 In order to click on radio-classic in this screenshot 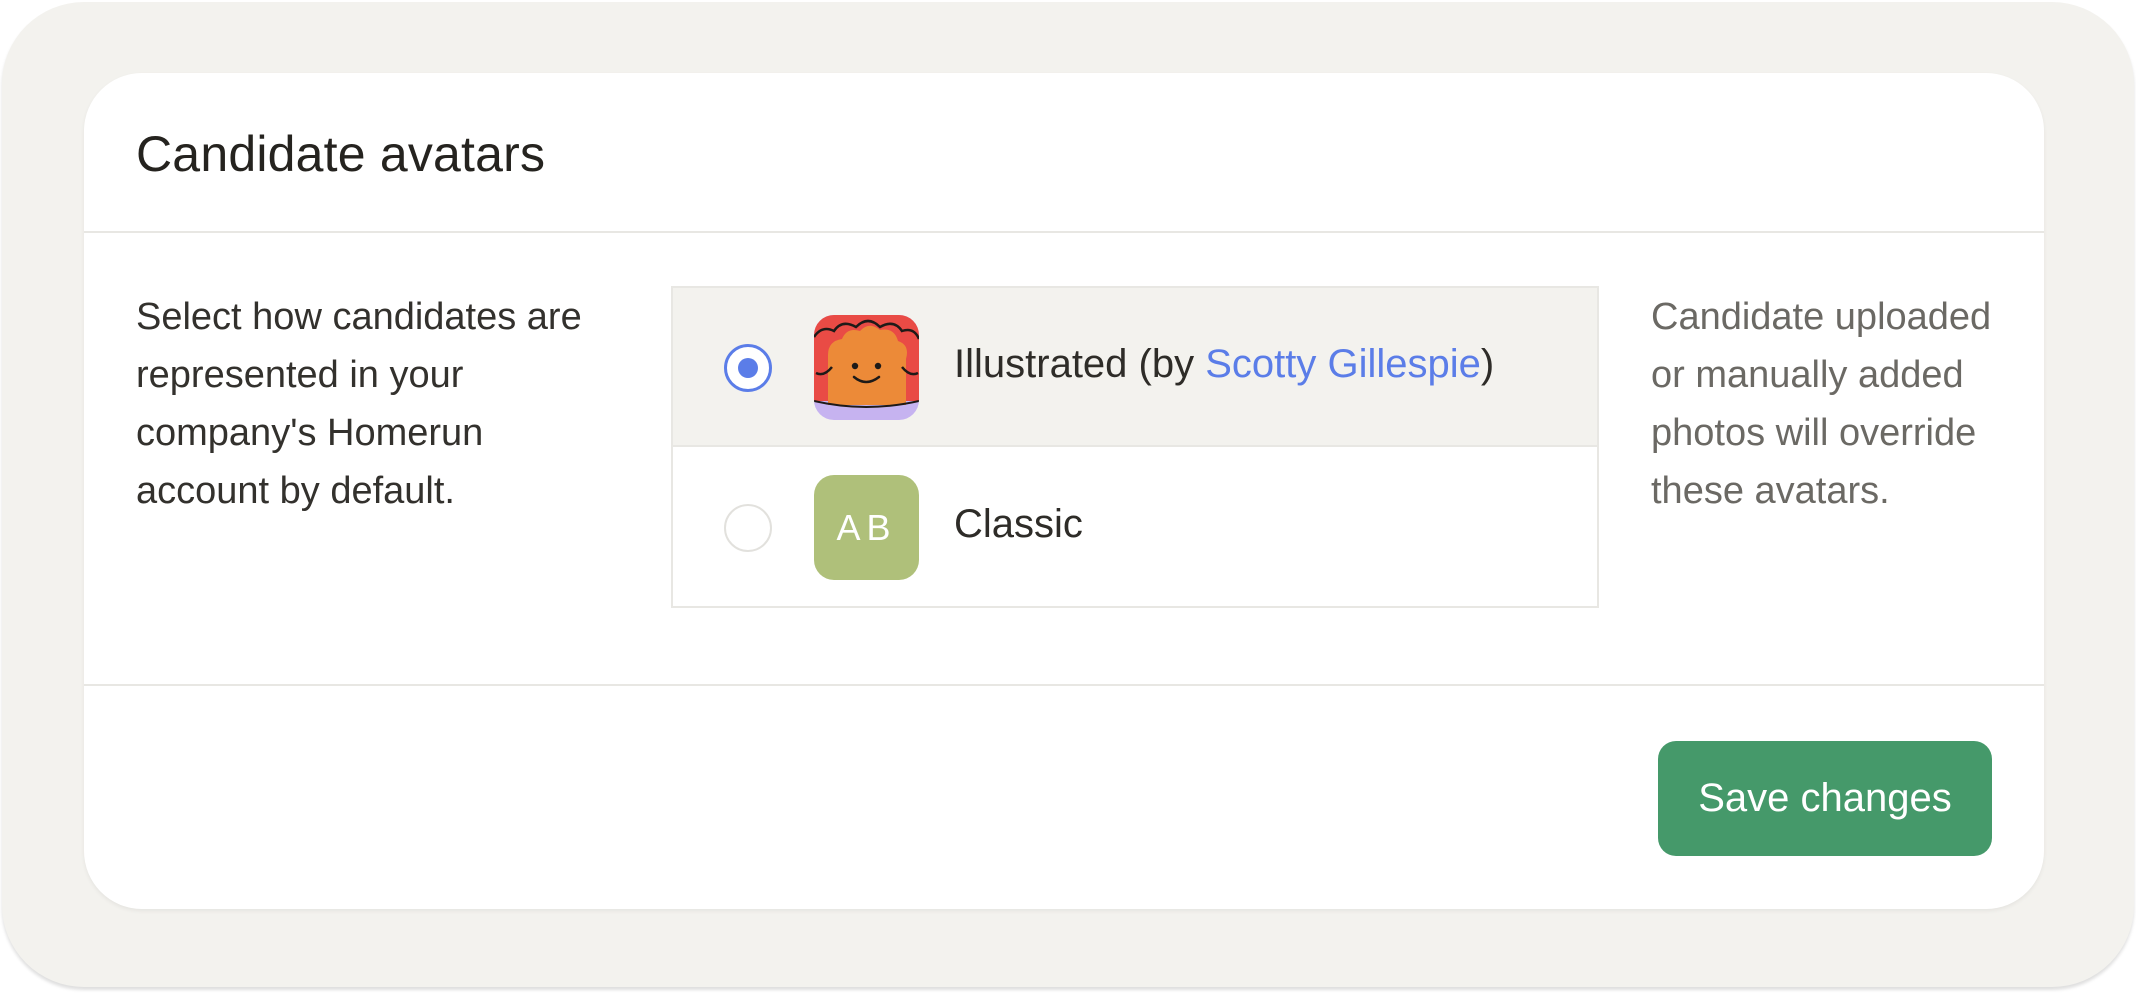, I will do `click(748, 528)`.